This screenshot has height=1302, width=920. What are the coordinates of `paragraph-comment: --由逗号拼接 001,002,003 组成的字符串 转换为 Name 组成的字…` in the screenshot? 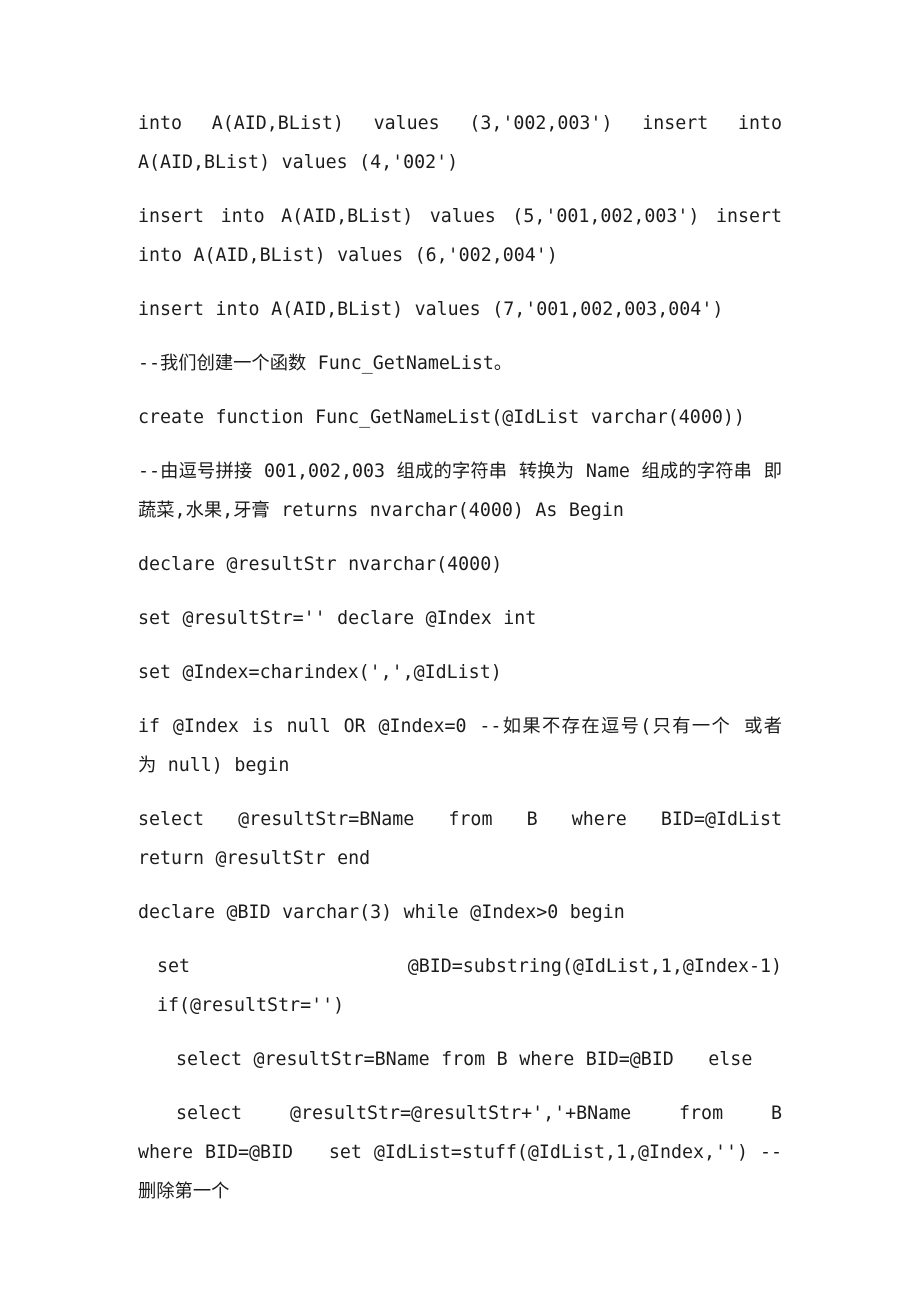 It's located at (466, 491).